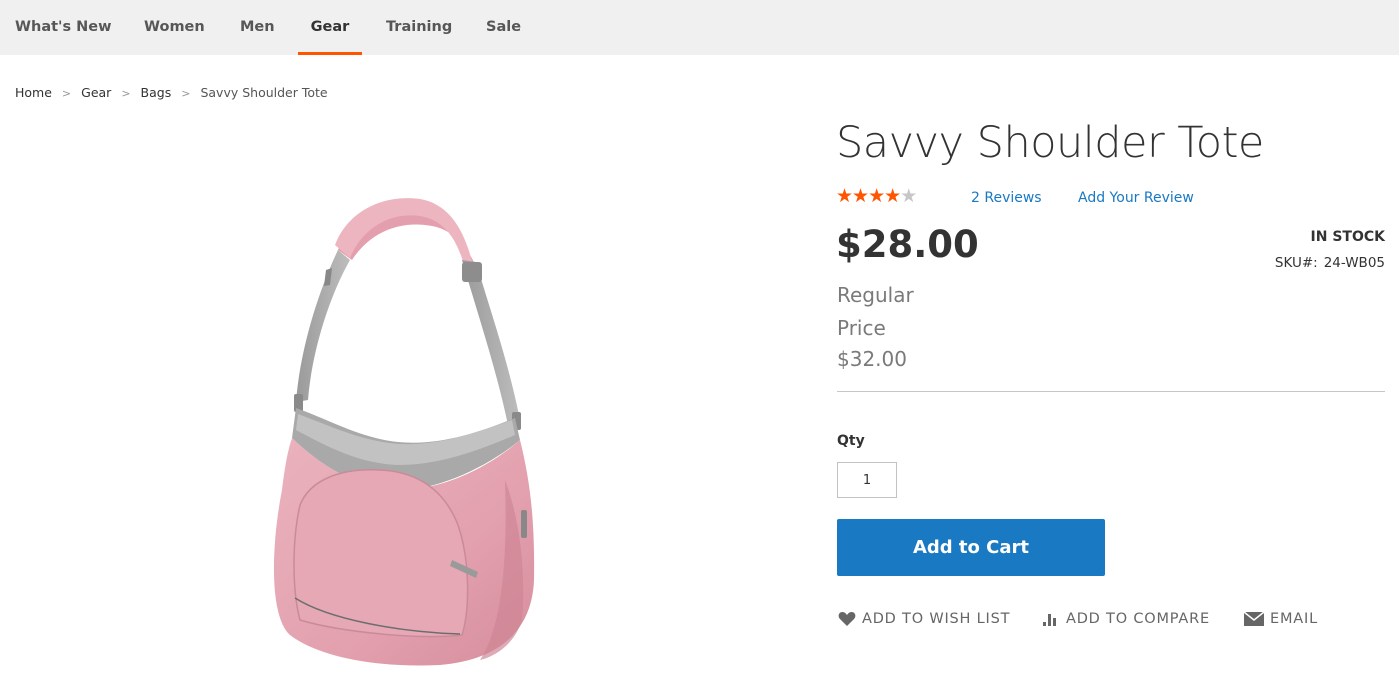 The height and width of the screenshot is (689, 1399). Describe the element at coordinates (1347, 237) in the screenshot. I see `stock-status: In stock` at that location.